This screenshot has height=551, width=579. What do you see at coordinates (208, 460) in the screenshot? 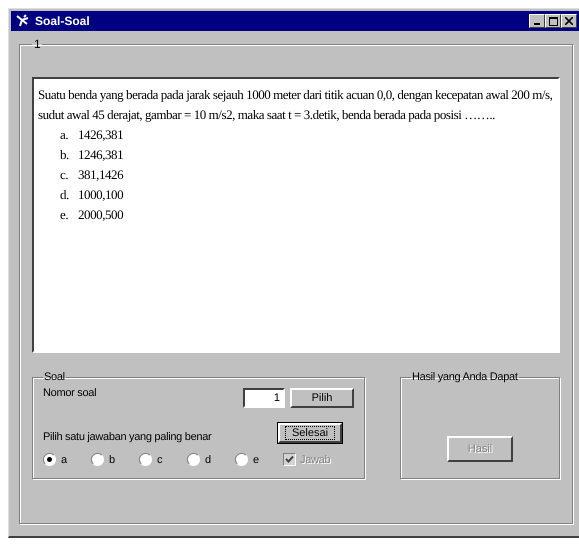
I see `radio-label: d` at bounding box center [208, 460].